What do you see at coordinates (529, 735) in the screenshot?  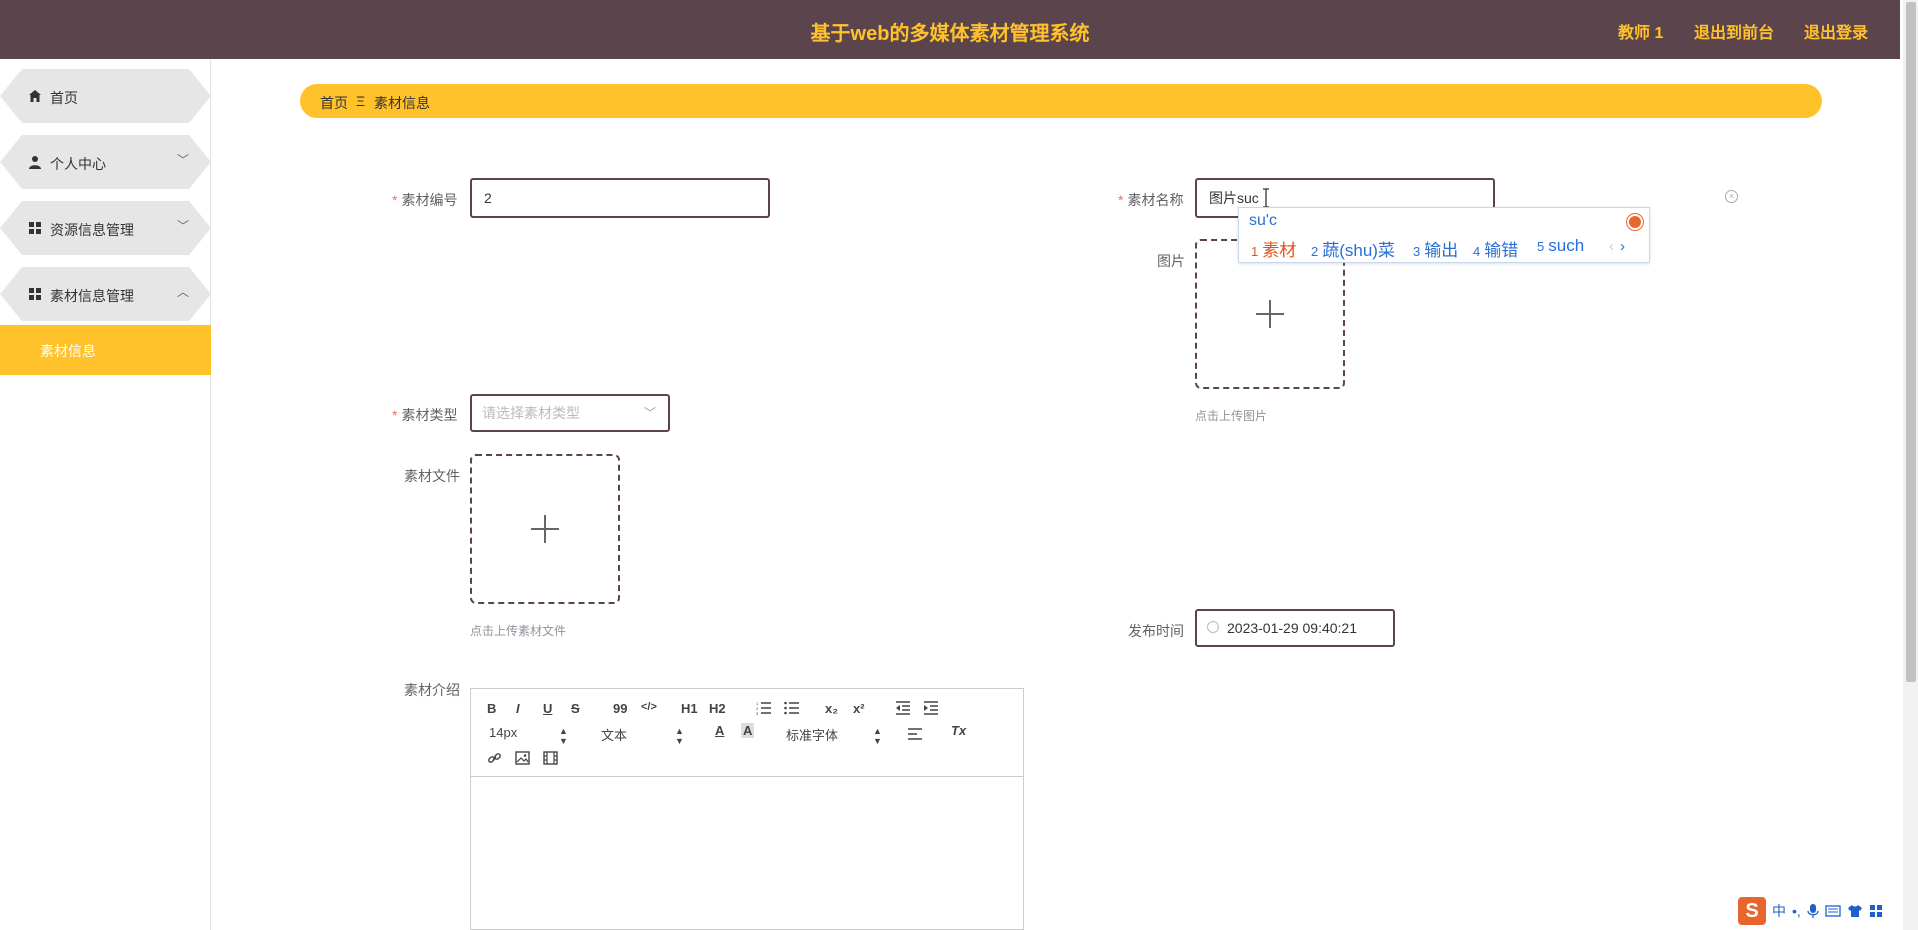 I see `font-size-select: 14px ▲ ▼` at bounding box center [529, 735].